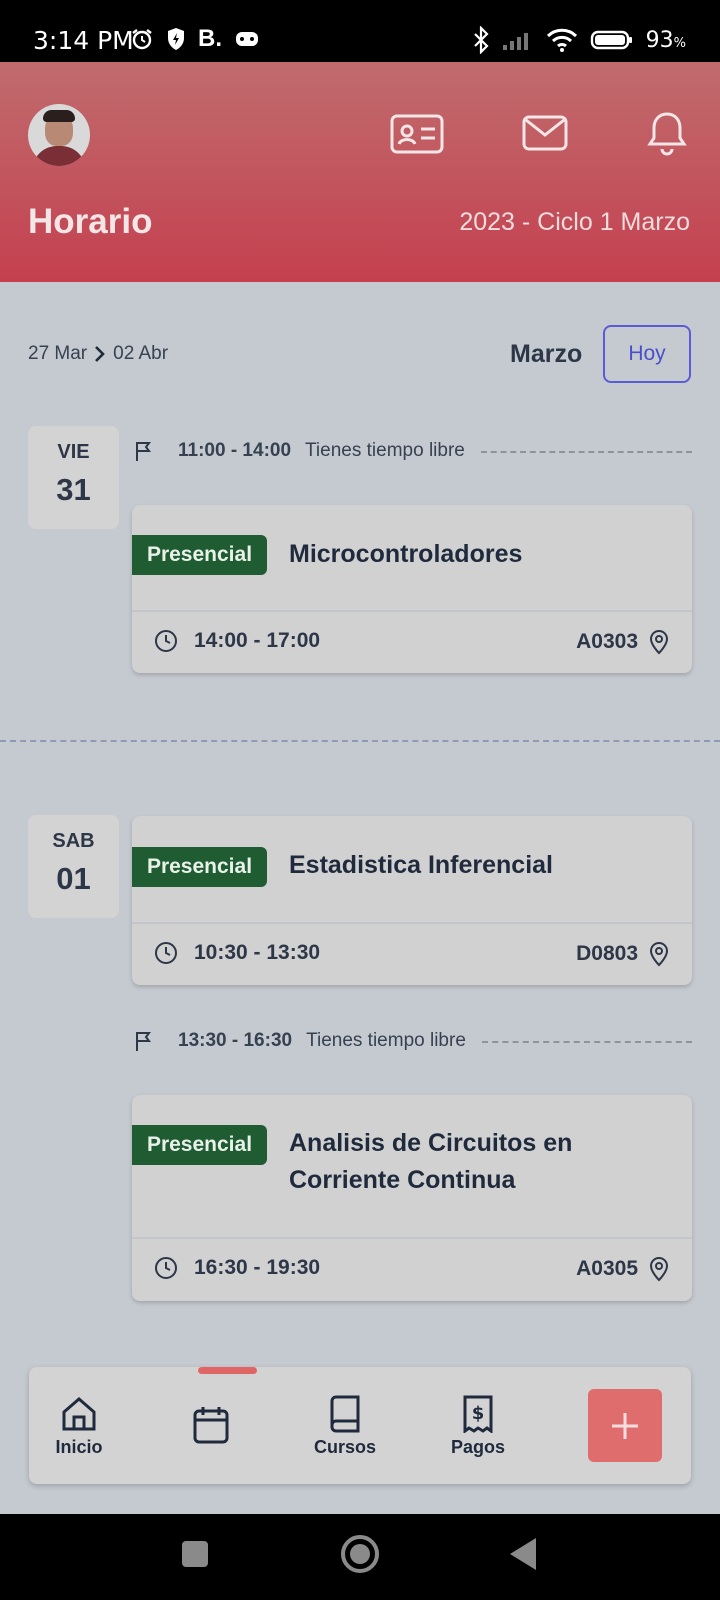 This screenshot has width=720, height=1600. I want to click on date-start: 27 Mar, so click(58, 353).